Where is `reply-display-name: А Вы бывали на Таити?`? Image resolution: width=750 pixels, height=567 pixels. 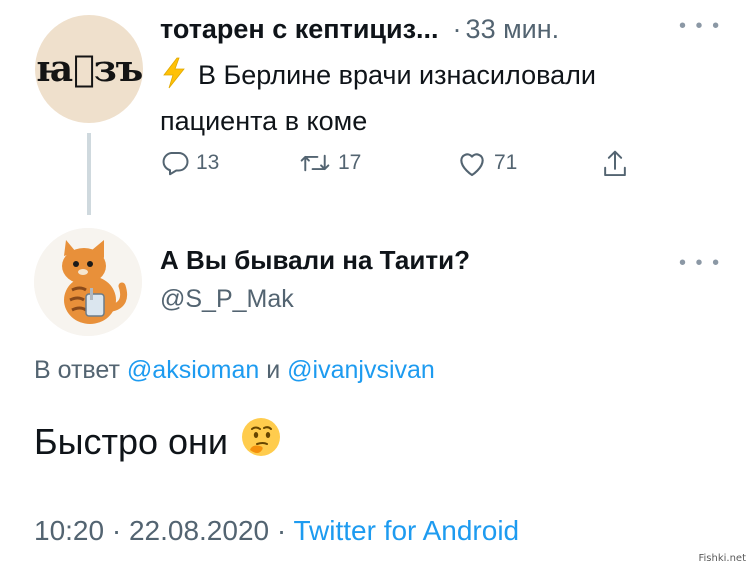
reply-display-name: А Вы бывали на Таити? is located at coordinates (315, 260).